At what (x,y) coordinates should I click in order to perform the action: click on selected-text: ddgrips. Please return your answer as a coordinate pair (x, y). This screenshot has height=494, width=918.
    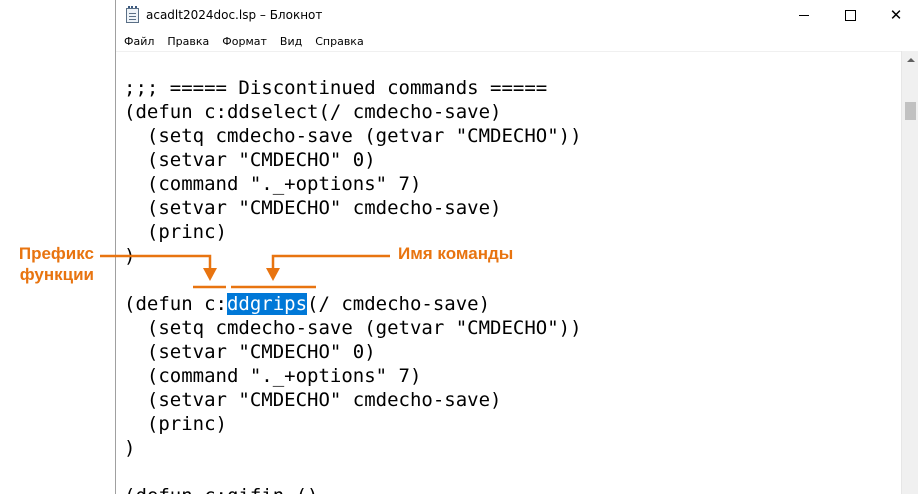
    Looking at the image, I should click on (267, 304).